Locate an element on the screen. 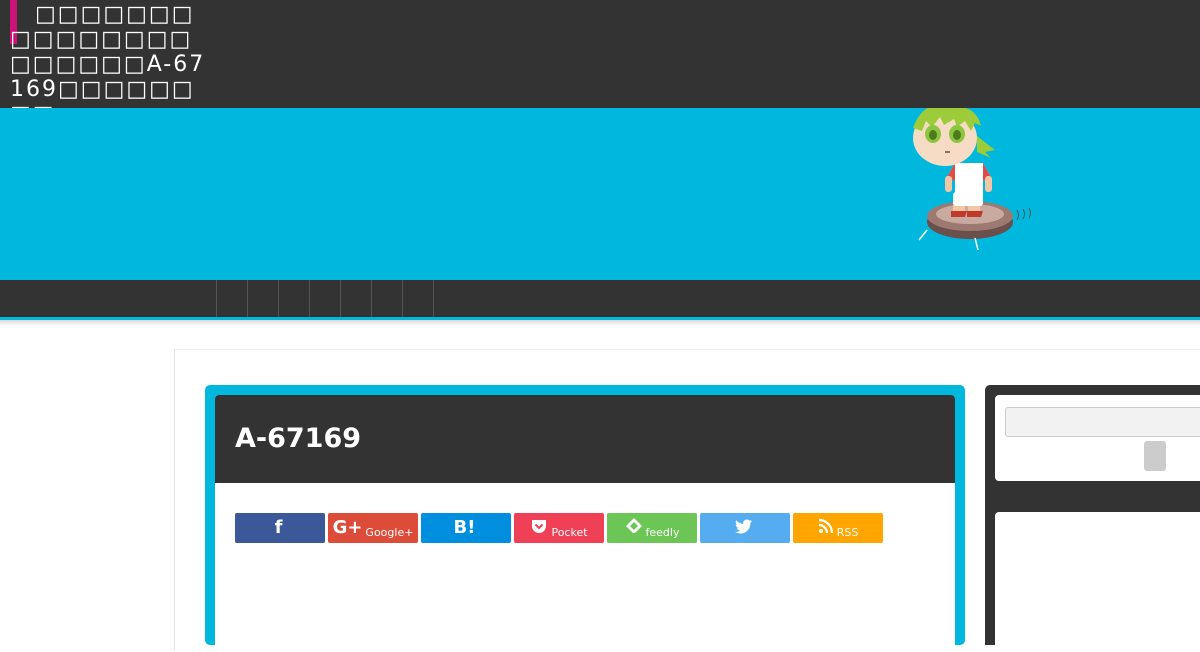 This screenshot has height=652, width=1200. feedly-icon is located at coordinates (634, 528).